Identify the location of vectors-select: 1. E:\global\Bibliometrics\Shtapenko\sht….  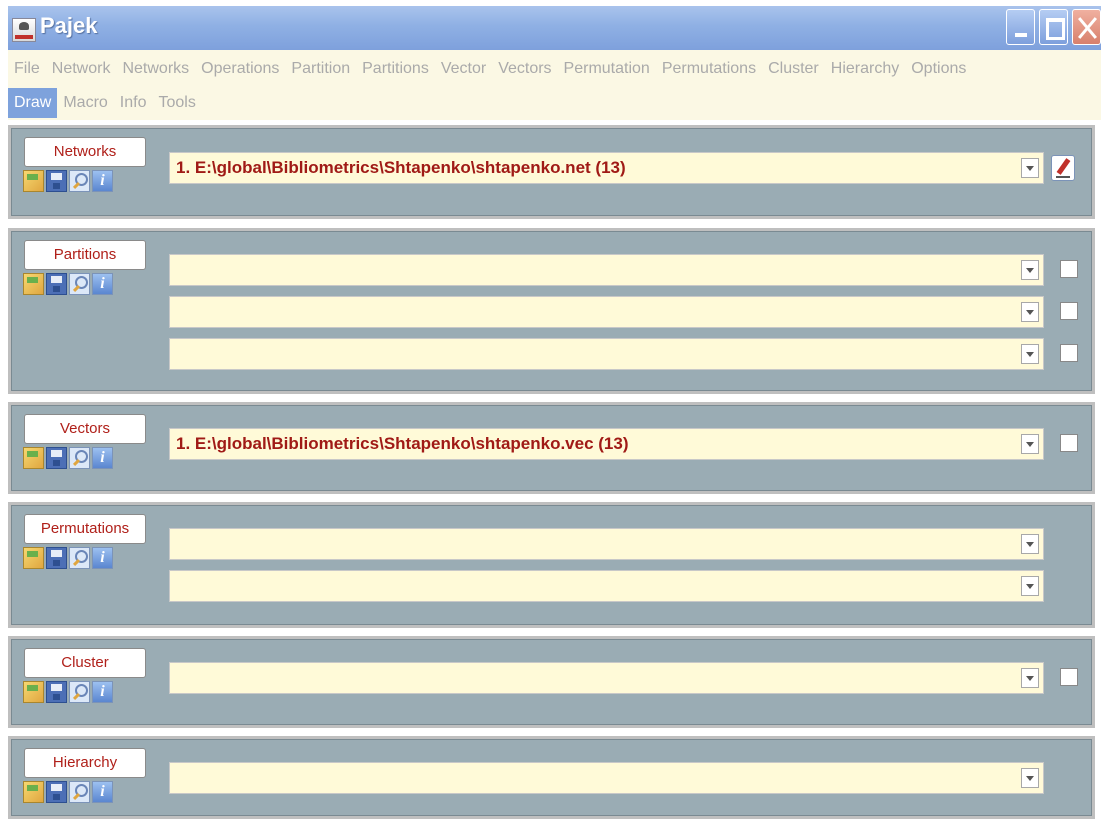
(606, 444).